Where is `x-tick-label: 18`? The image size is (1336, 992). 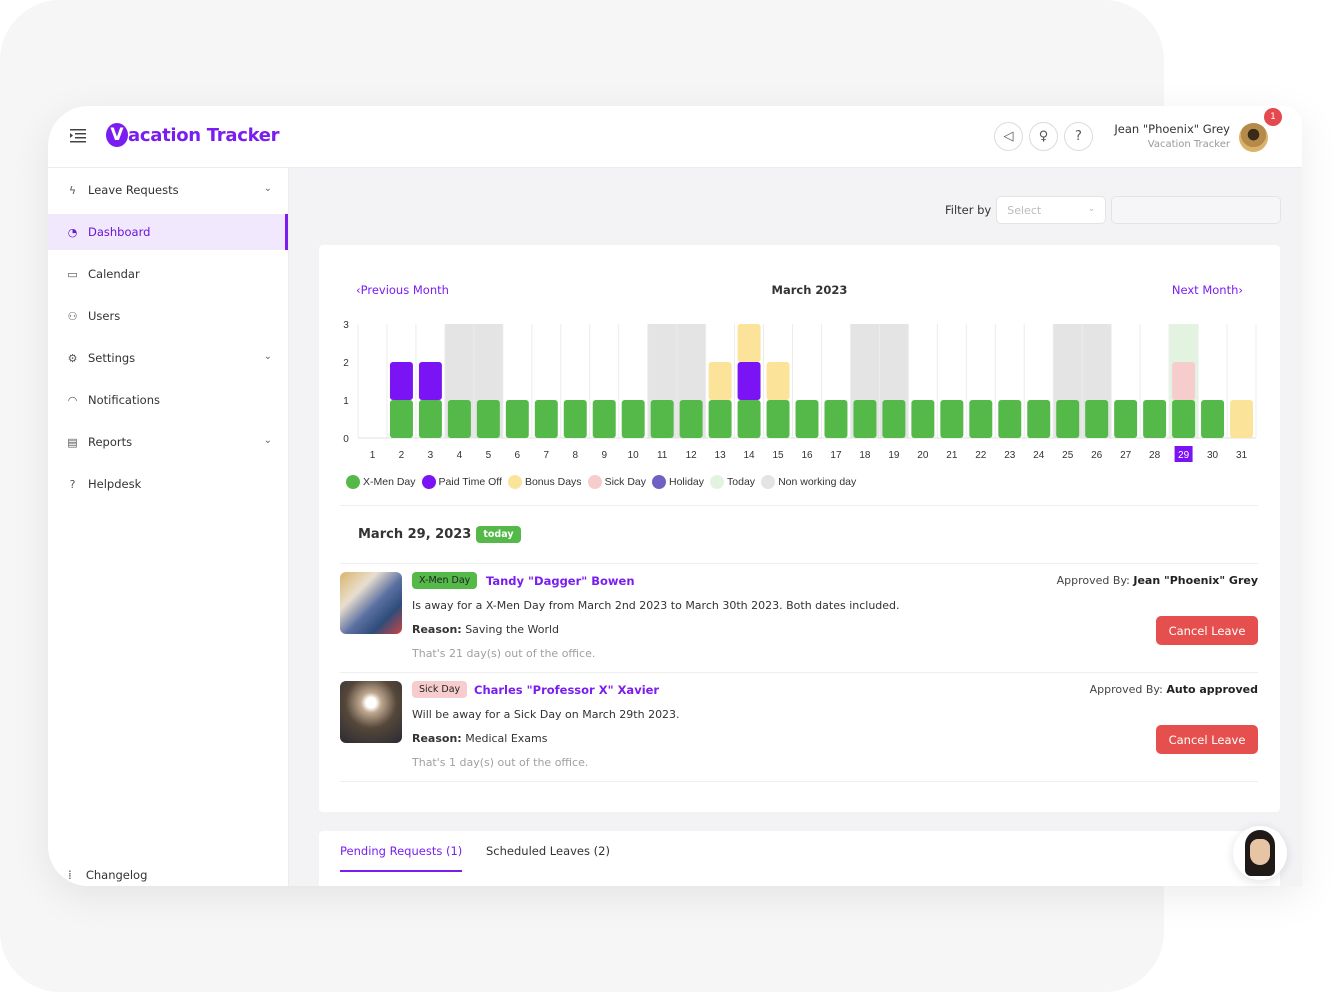 x-tick-label: 18 is located at coordinates (865, 455).